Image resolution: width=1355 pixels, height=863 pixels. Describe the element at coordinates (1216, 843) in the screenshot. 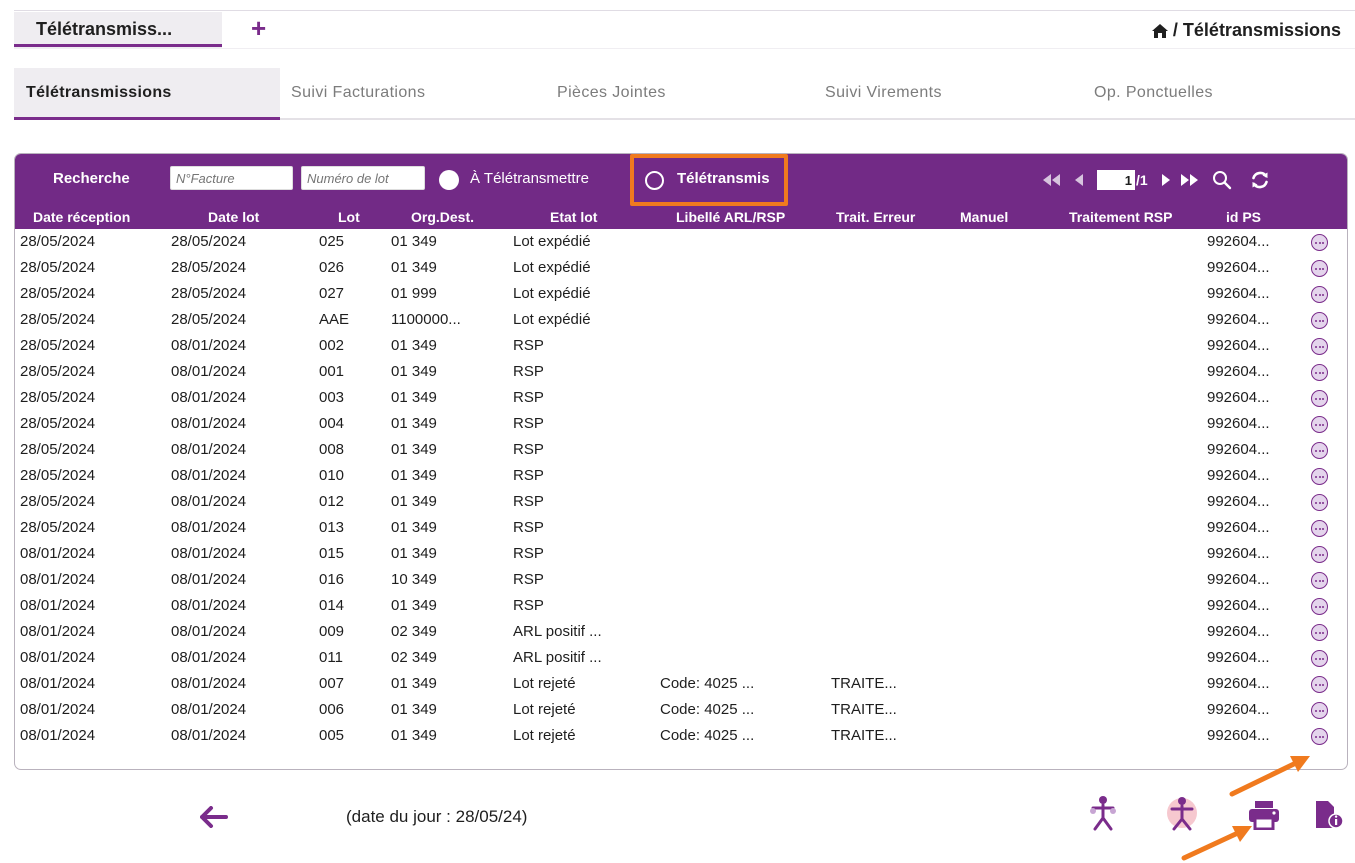

I see `annotation-arrow-to-print` at that location.